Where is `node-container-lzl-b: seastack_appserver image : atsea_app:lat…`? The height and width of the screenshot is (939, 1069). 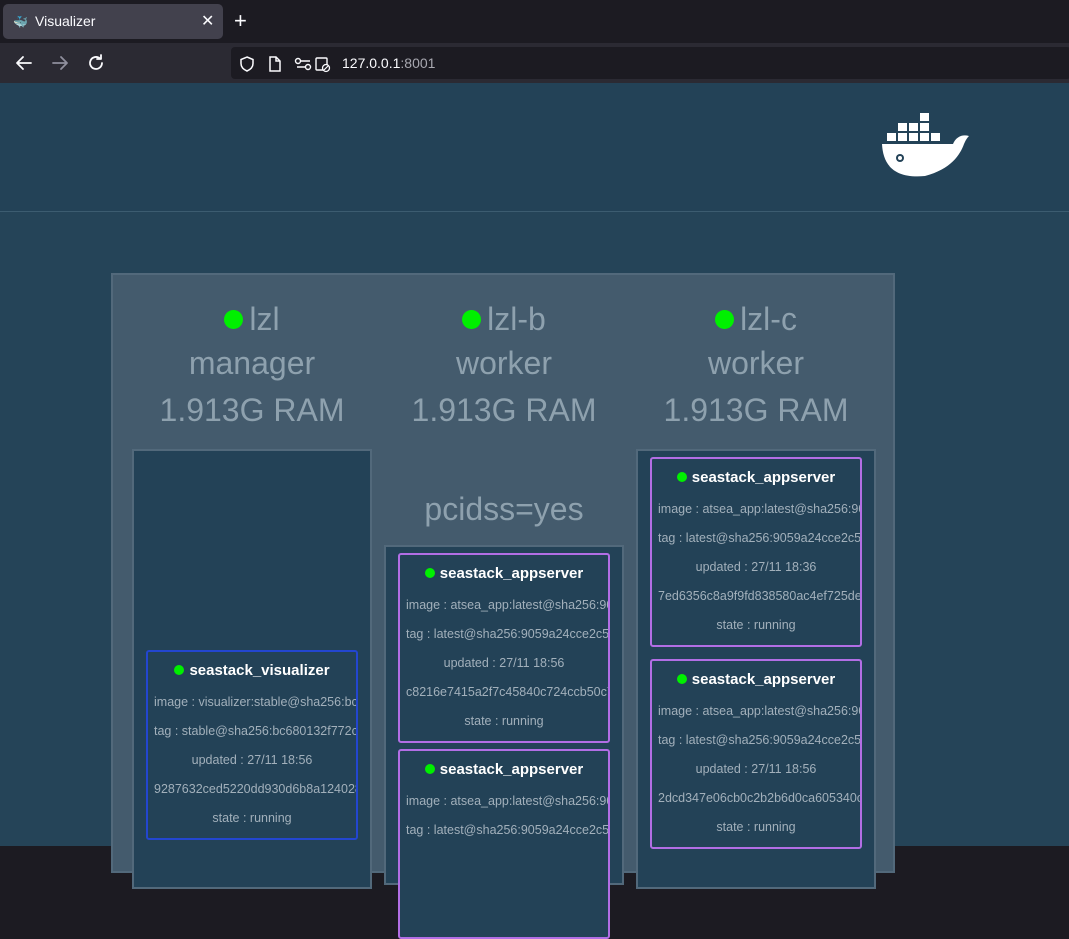 node-container-lzl-b: seastack_appserver image : atsea_app:lat… is located at coordinates (504, 742).